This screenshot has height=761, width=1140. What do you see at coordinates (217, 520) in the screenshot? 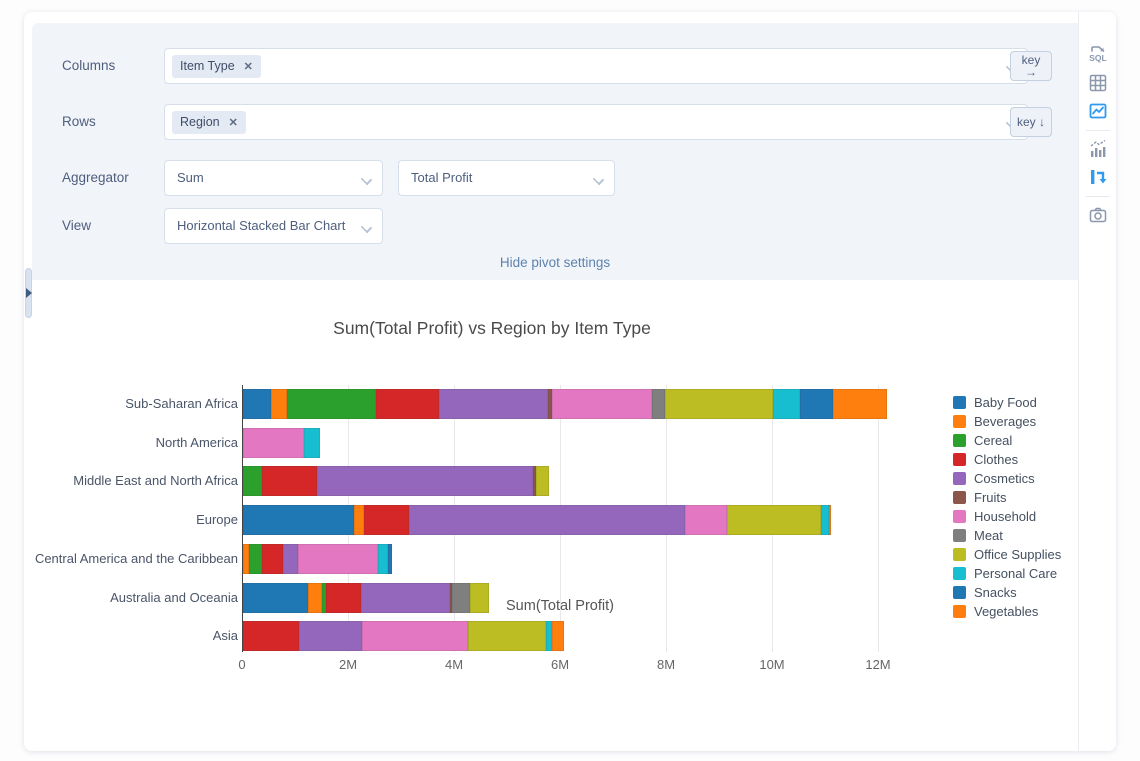
I see `y-category-label: Europe` at bounding box center [217, 520].